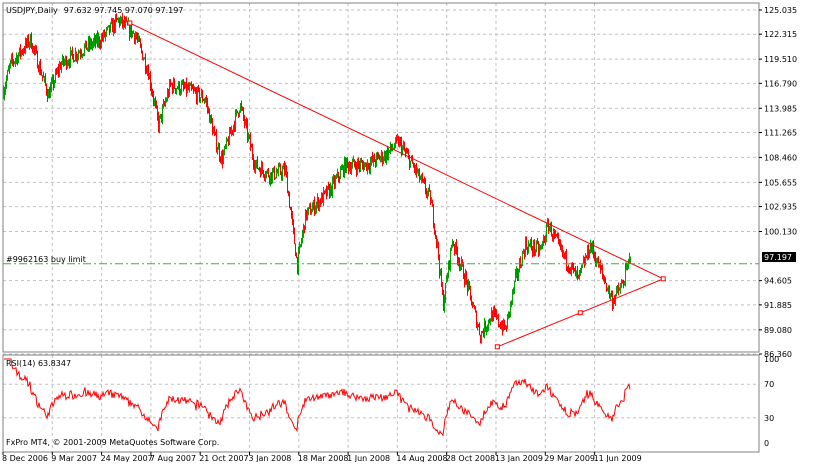 This screenshot has height=466, width=820. Describe the element at coordinates (780, 59) in the screenshot. I see `price-tick-label: 119.510` at that location.